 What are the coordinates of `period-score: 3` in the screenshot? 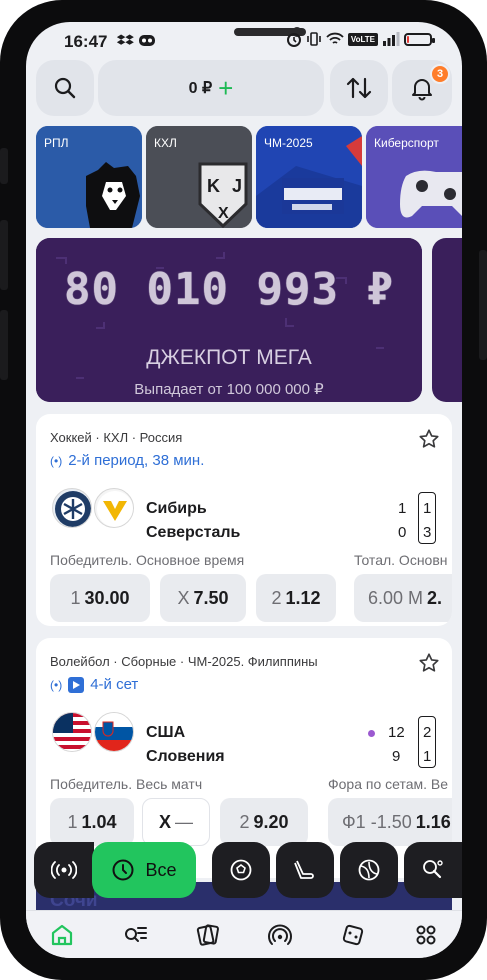 It's located at (427, 532).